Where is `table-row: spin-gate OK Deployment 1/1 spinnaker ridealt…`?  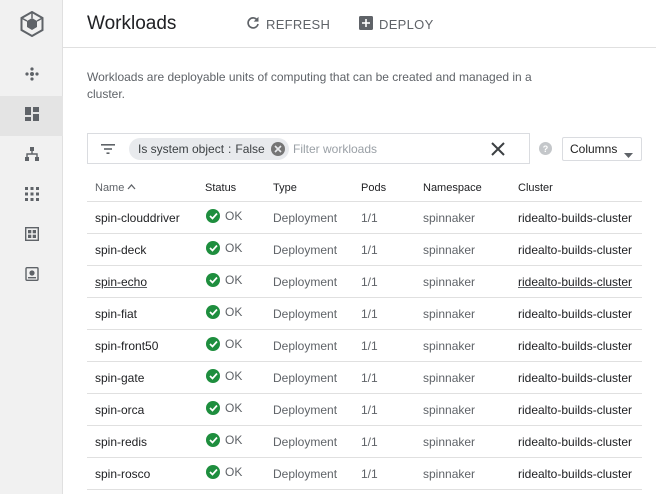 table-row: spin-gate OK Deployment 1/1 spinnaker ridealt… is located at coordinates (364, 378).